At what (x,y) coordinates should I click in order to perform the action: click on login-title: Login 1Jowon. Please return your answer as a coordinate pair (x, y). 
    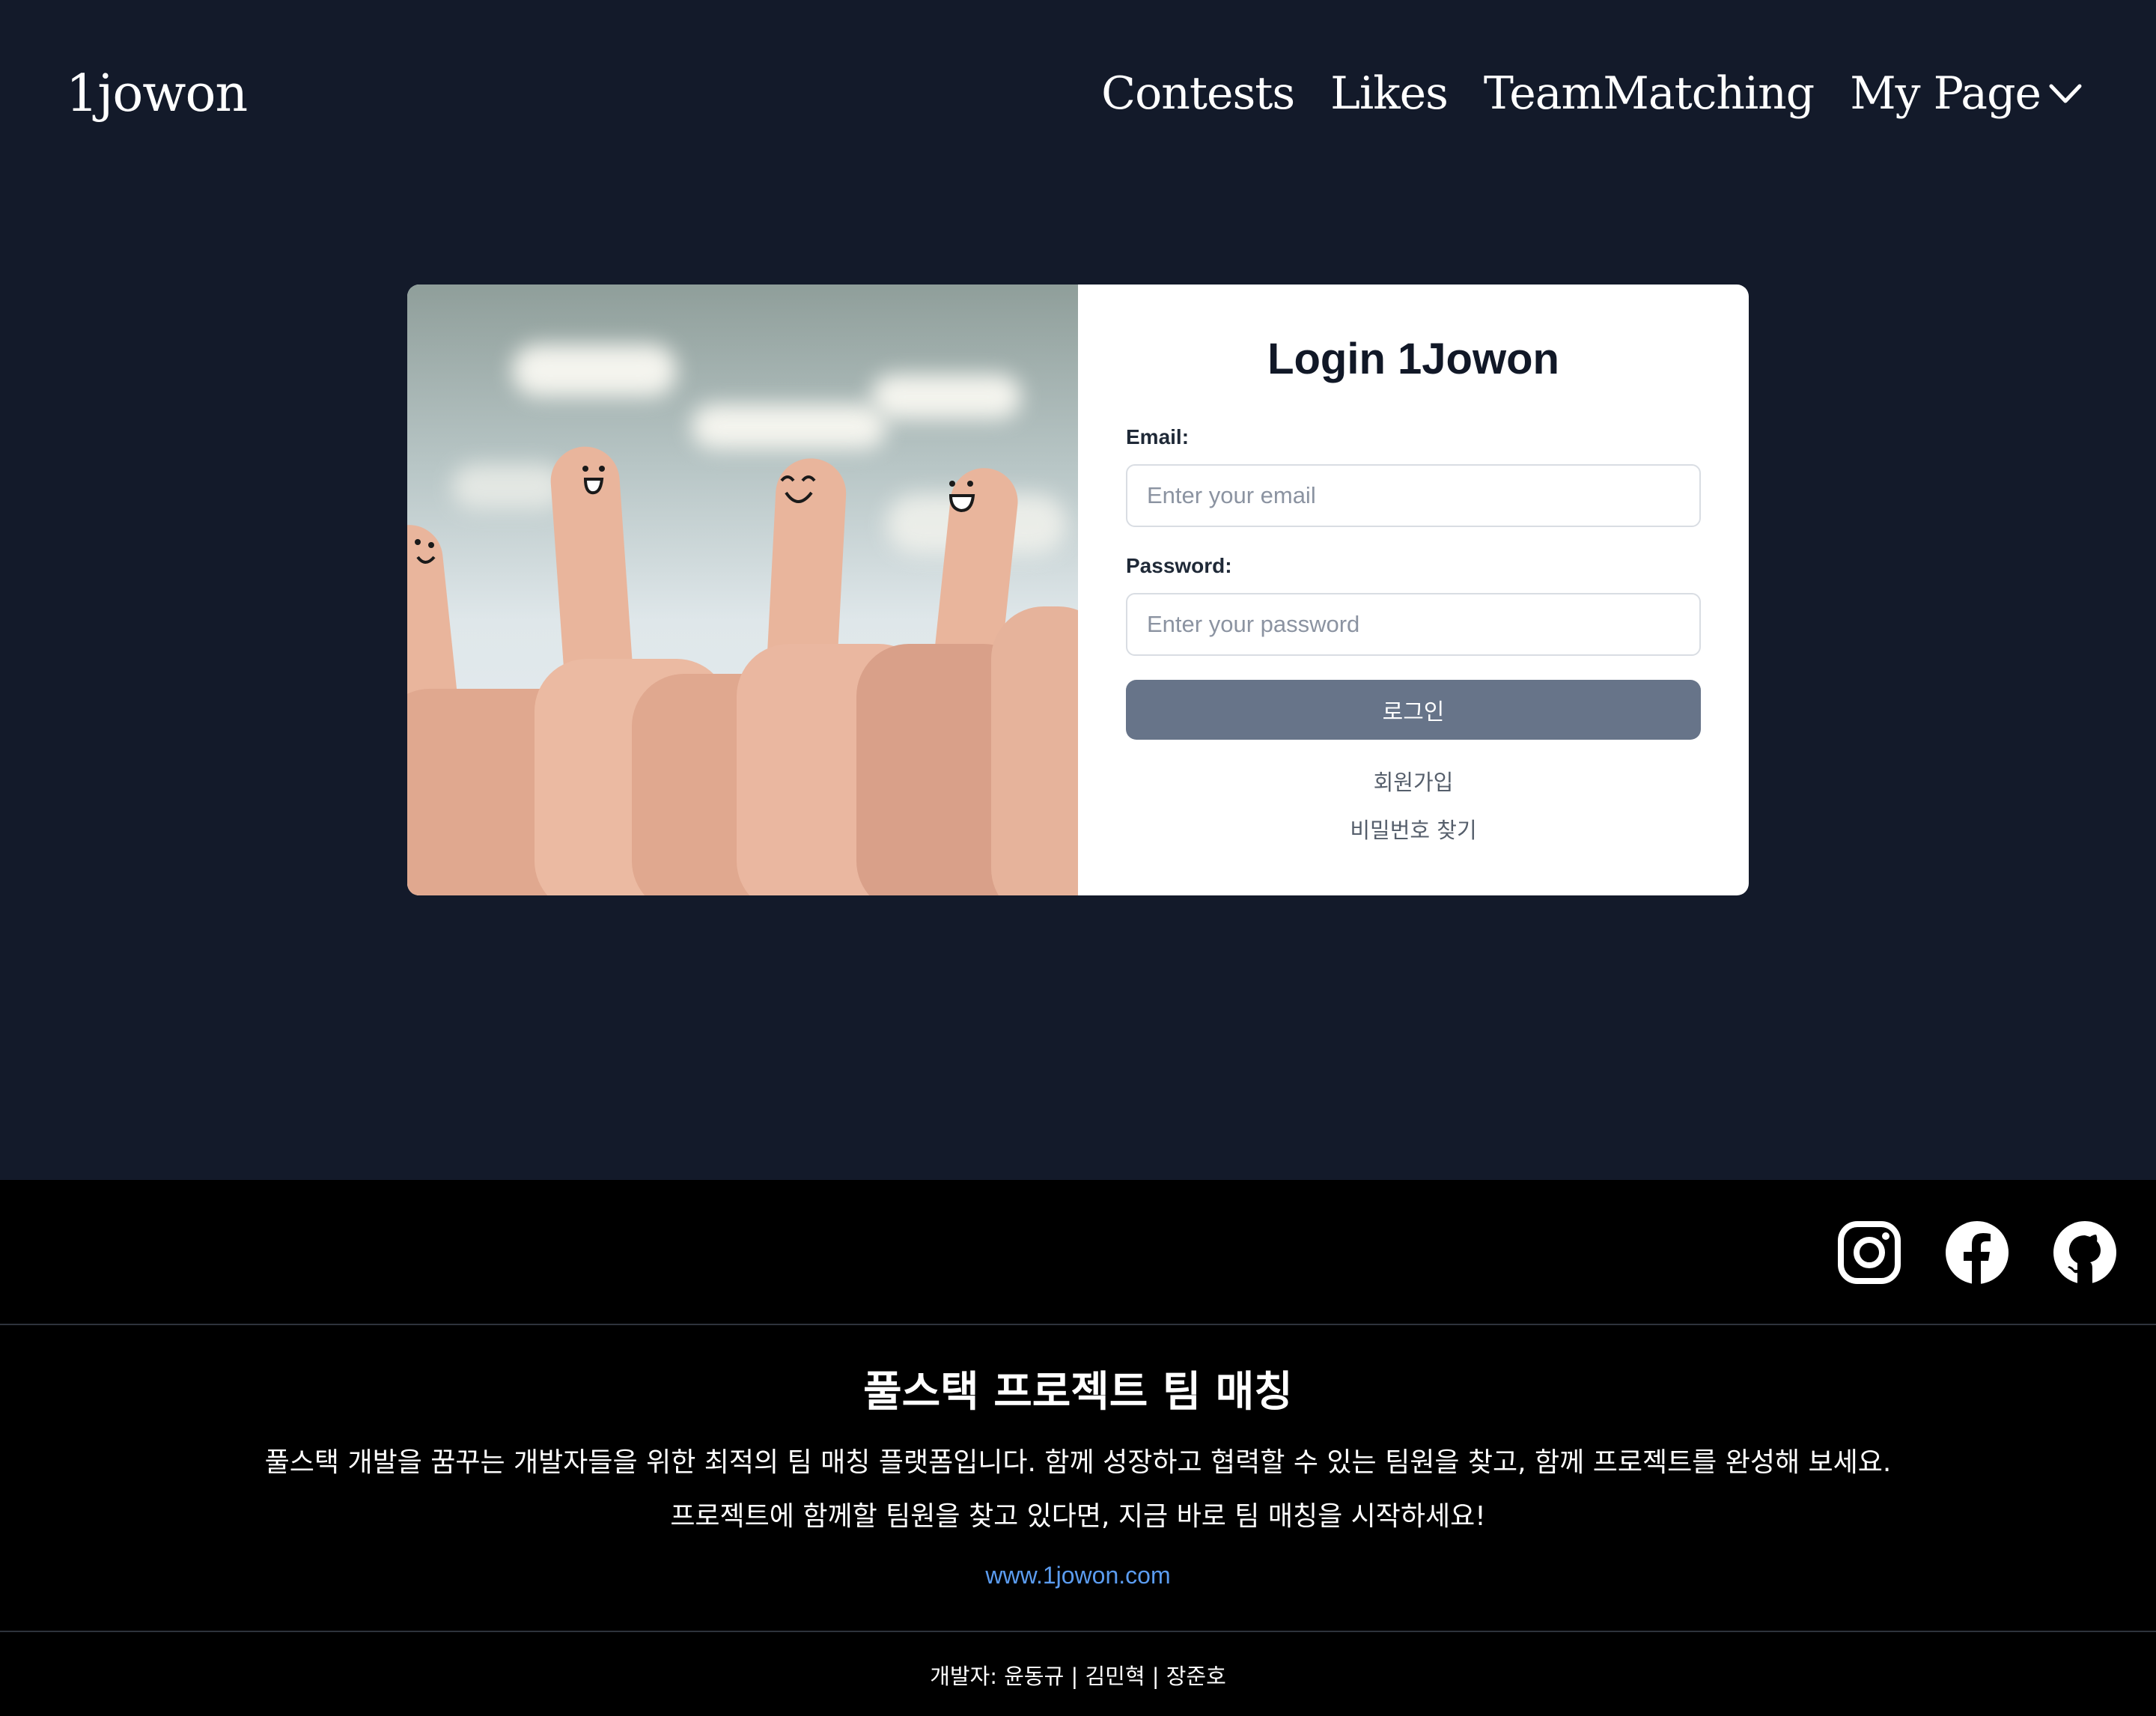
    Looking at the image, I should click on (1413, 359).